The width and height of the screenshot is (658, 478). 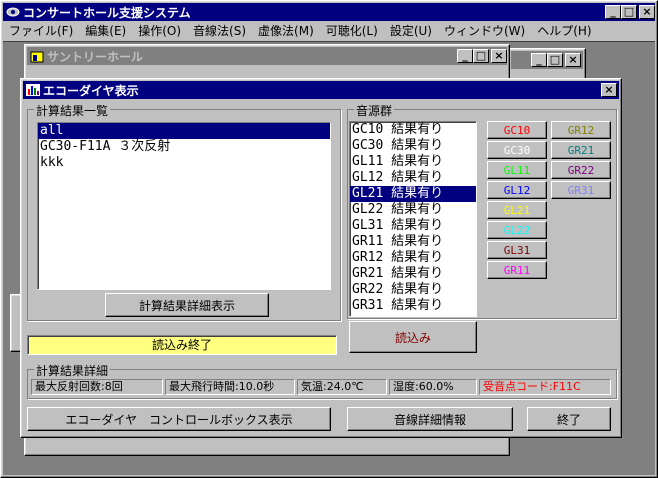 What do you see at coordinates (581, 170) in the screenshot?
I see `source-button-gr22: GR22` at bounding box center [581, 170].